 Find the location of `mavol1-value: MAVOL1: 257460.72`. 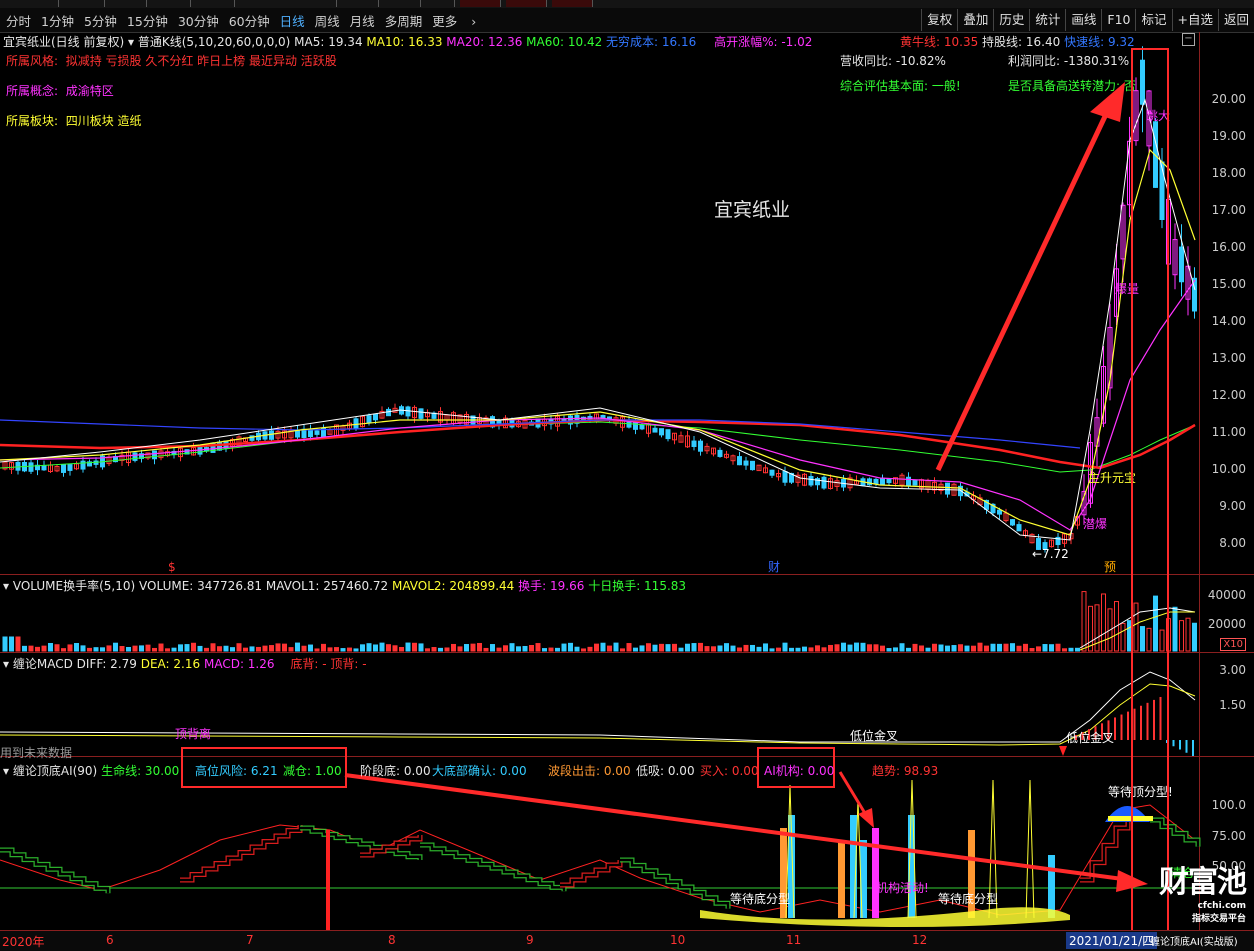

mavol1-value: MAVOL1: 257460.72 is located at coordinates (327, 586).